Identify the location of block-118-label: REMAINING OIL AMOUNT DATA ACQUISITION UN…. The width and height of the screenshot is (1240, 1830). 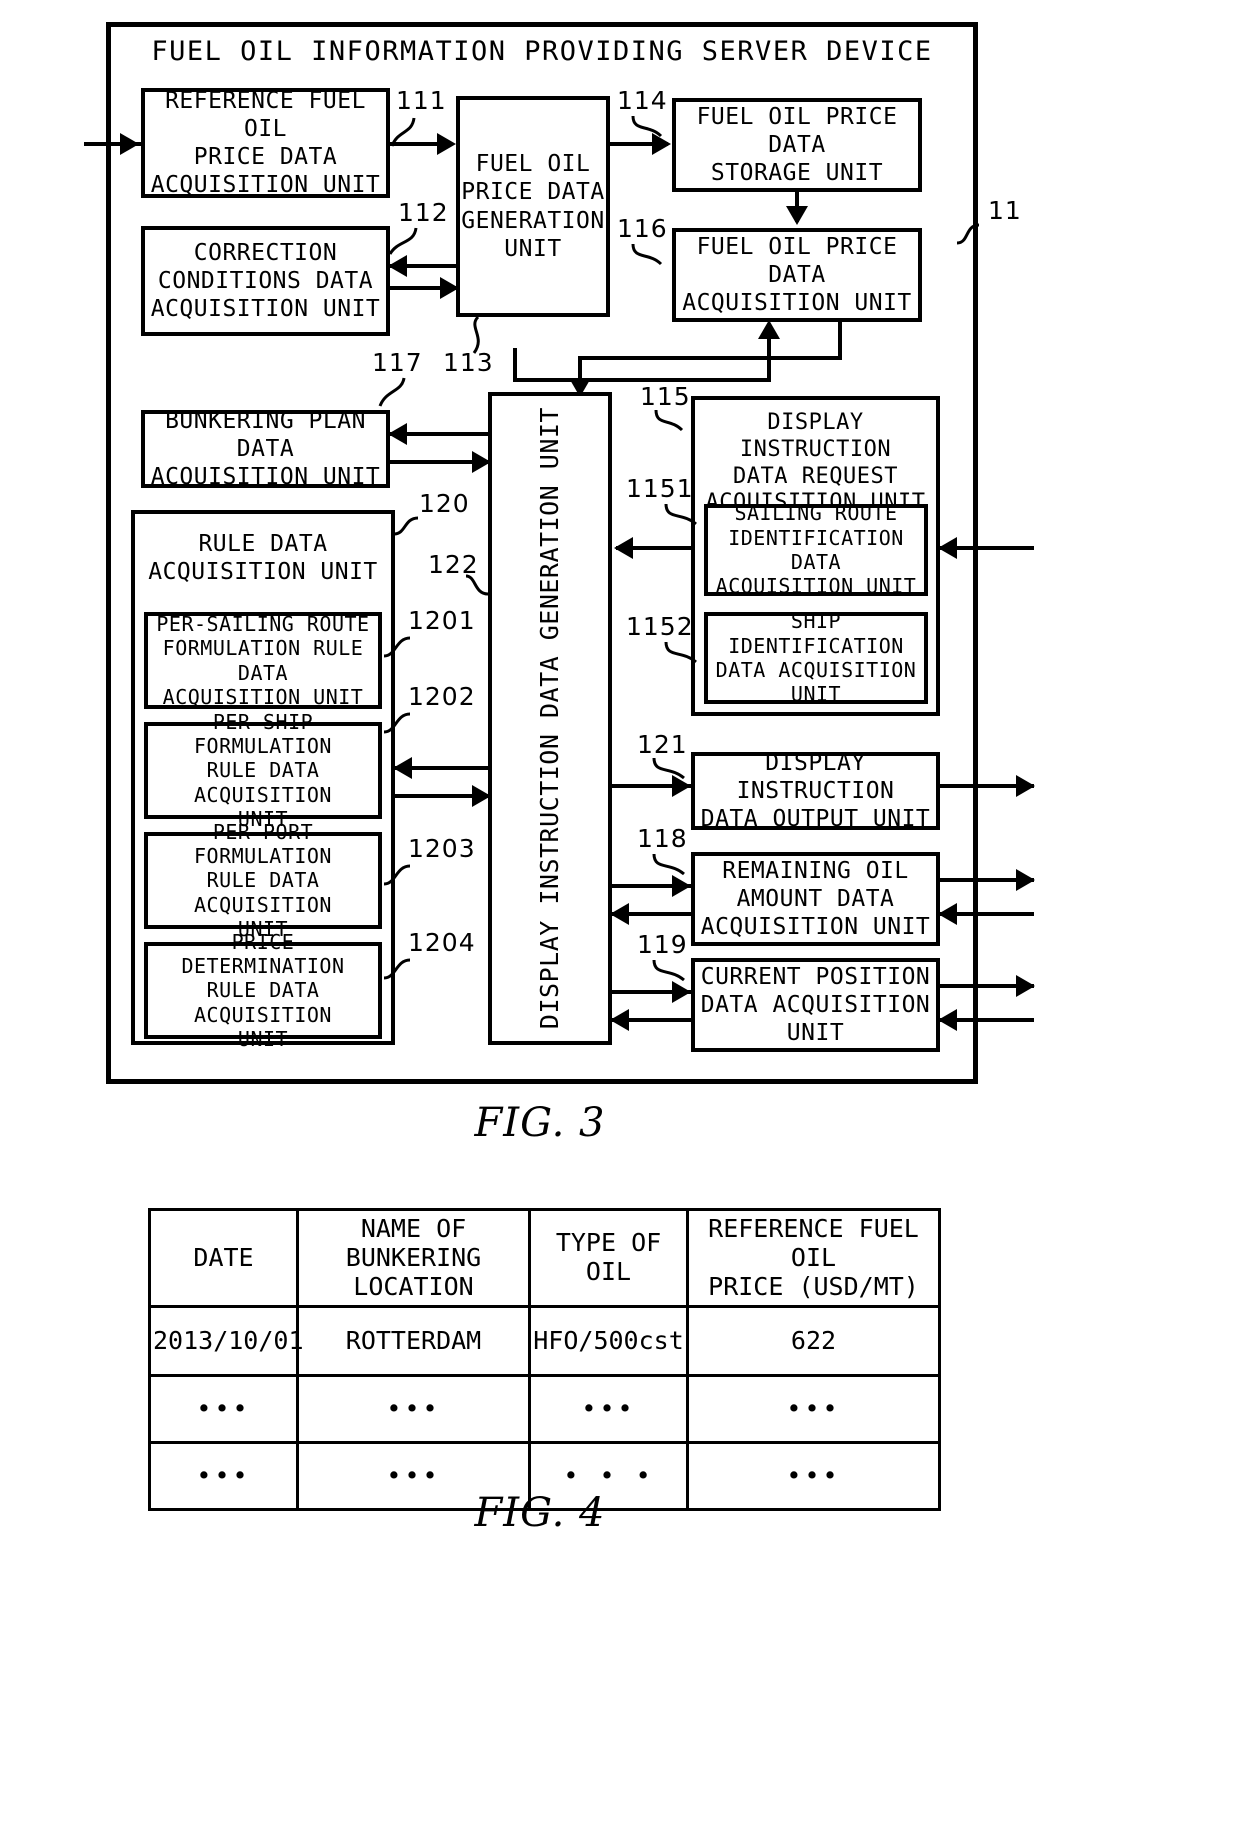
(815, 899).